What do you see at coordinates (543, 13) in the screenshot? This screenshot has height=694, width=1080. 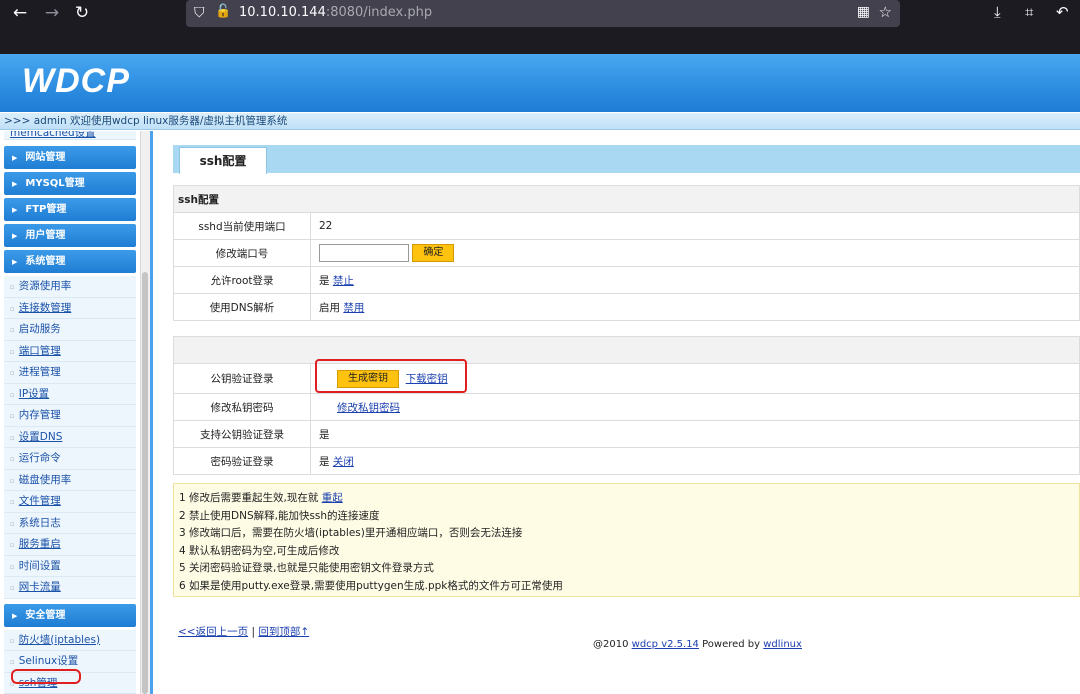 I see `address-bar: ⛉ 🔓 10.10.10.144:8080/index.php ▦ ☆` at bounding box center [543, 13].